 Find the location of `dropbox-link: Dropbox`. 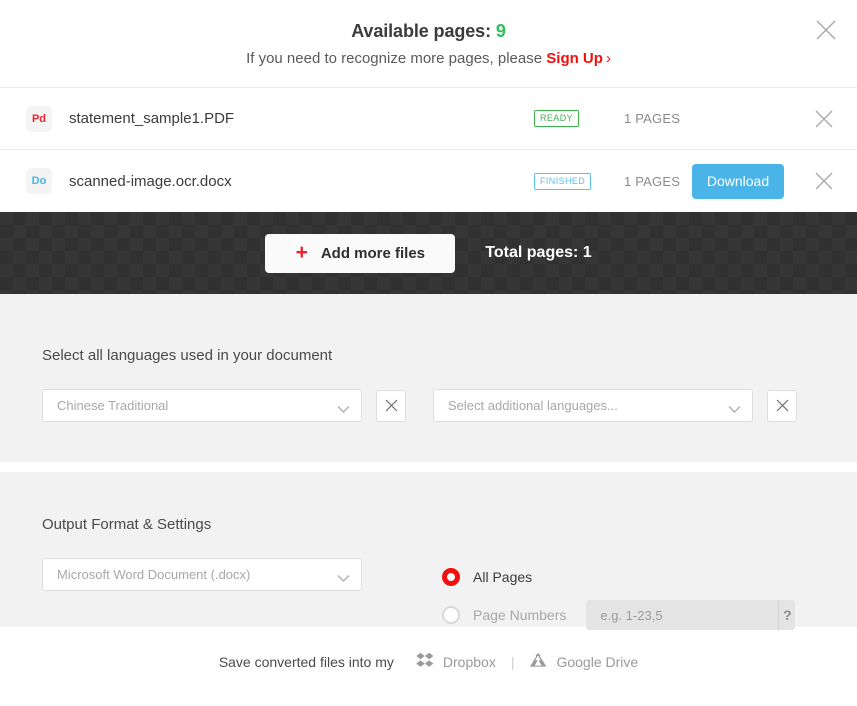

dropbox-link: Dropbox is located at coordinates (456, 662).